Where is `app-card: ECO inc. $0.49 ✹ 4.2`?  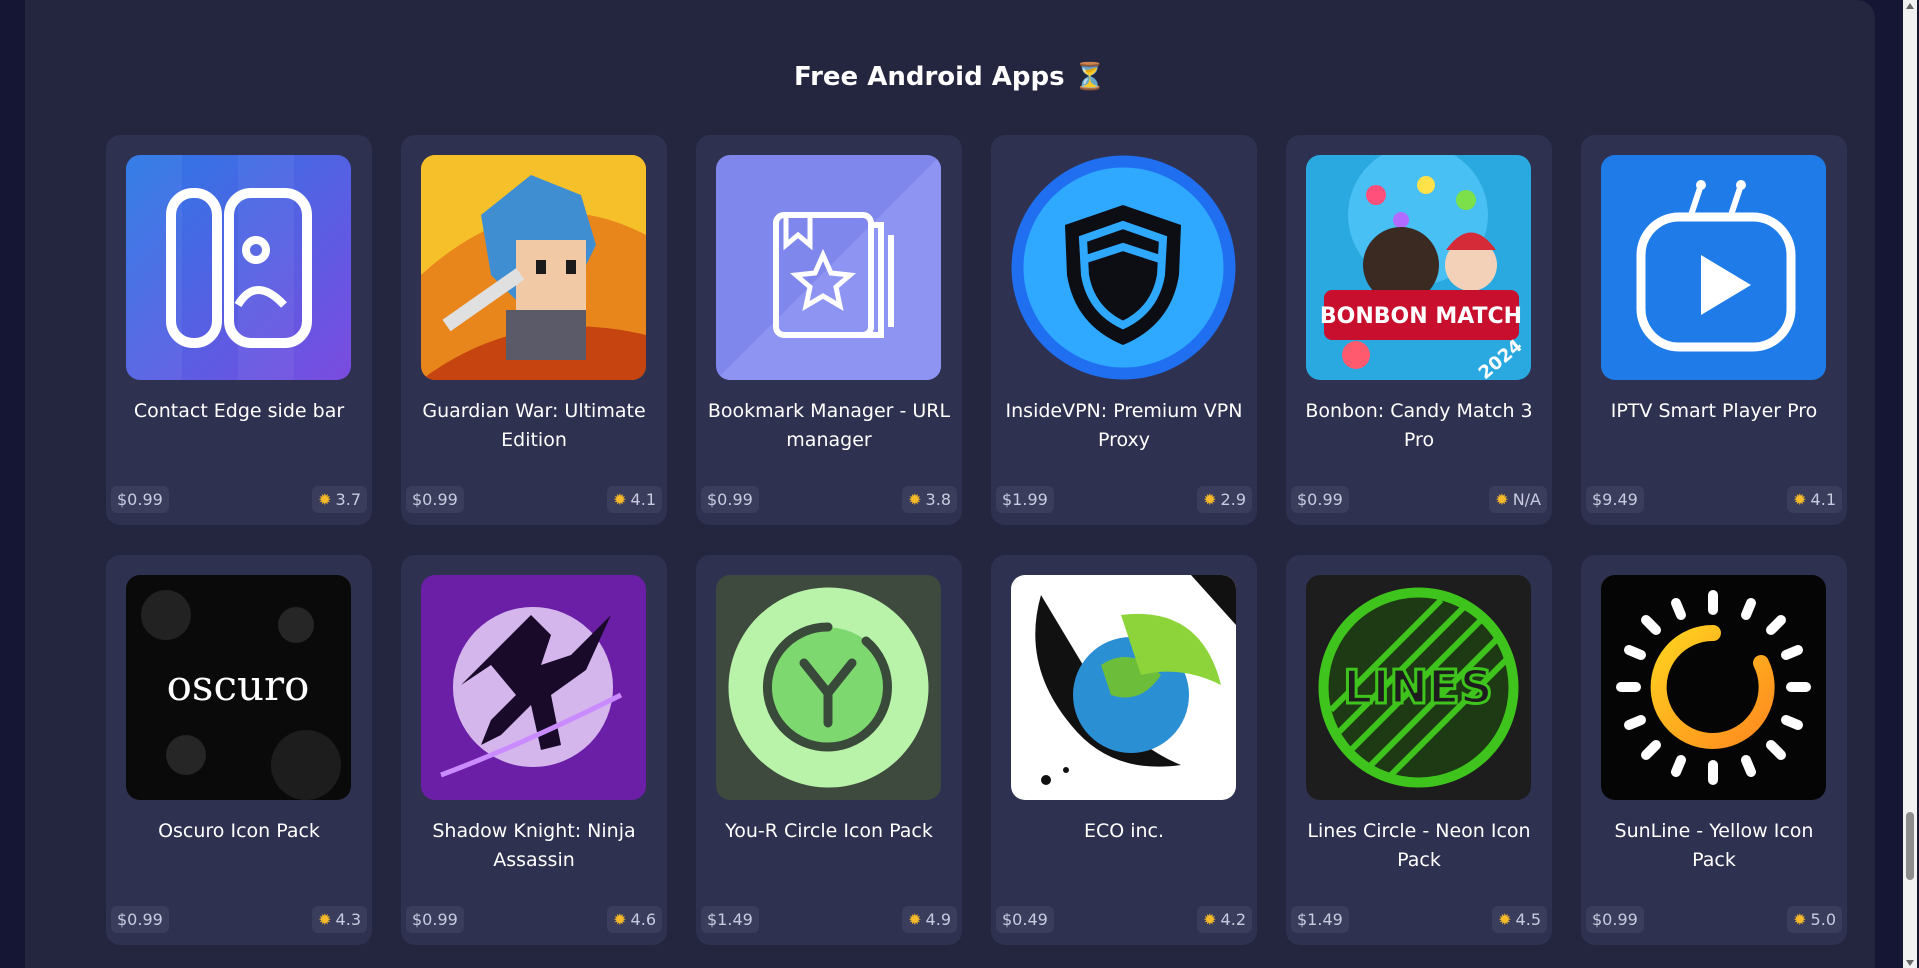 app-card: ECO inc. $0.49 ✹ 4.2 is located at coordinates (1124, 750).